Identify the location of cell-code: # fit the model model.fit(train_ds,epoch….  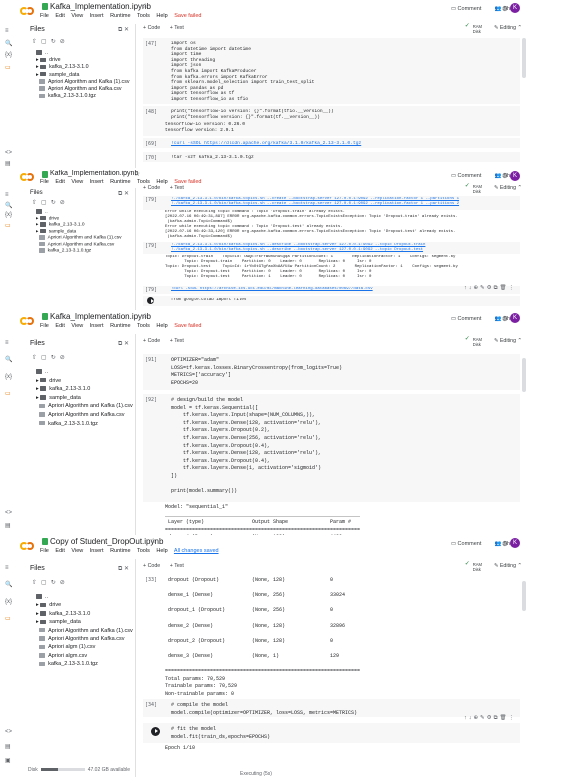
(343, 733).